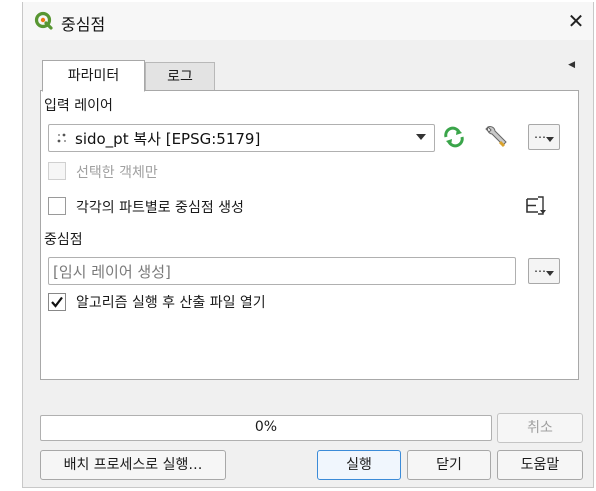  What do you see at coordinates (180, 76) in the screenshot?
I see `tab-log: 로그` at bounding box center [180, 76].